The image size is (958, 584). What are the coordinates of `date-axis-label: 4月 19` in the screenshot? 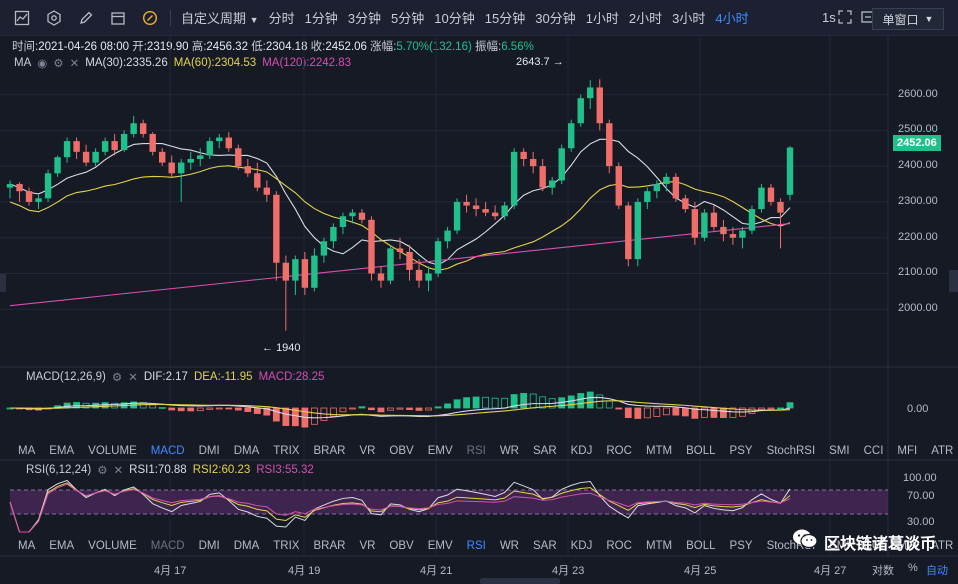 It's located at (304, 571).